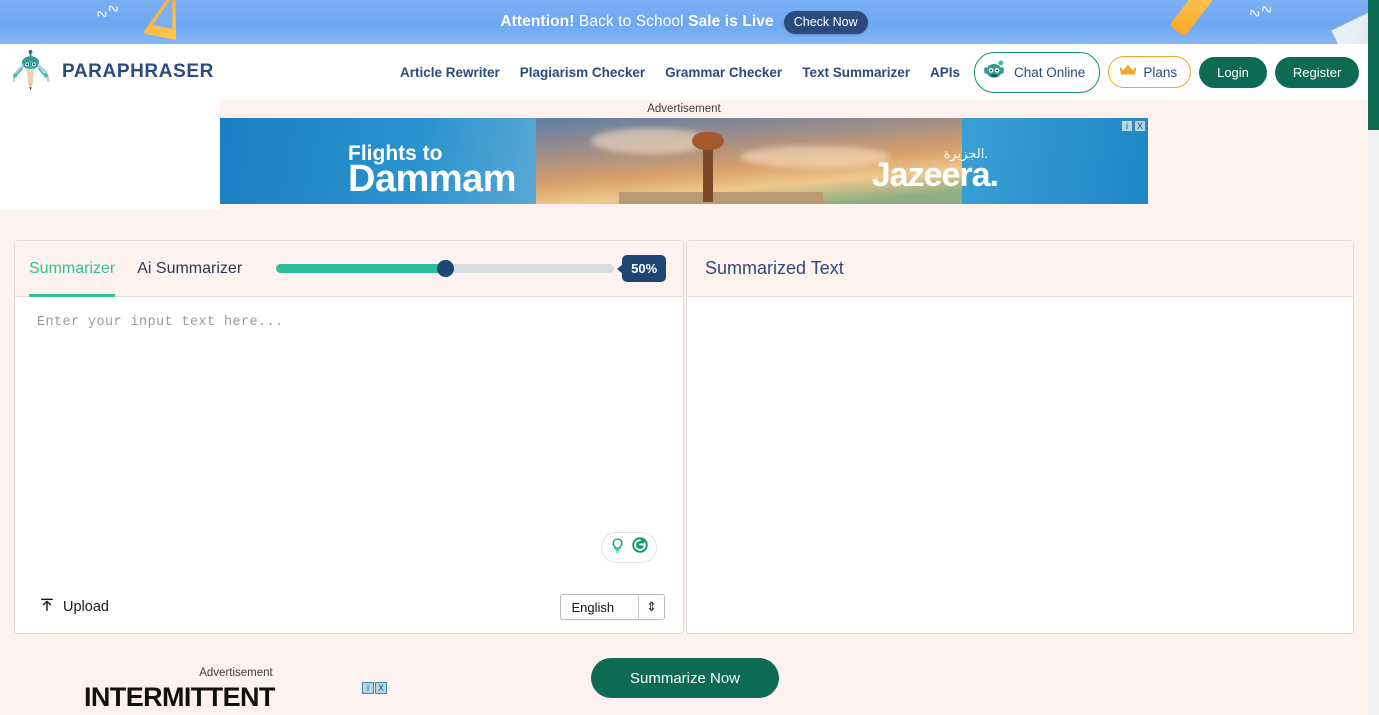 This screenshot has height=715, width=1379. I want to click on page-background-white, so click(110, 155).